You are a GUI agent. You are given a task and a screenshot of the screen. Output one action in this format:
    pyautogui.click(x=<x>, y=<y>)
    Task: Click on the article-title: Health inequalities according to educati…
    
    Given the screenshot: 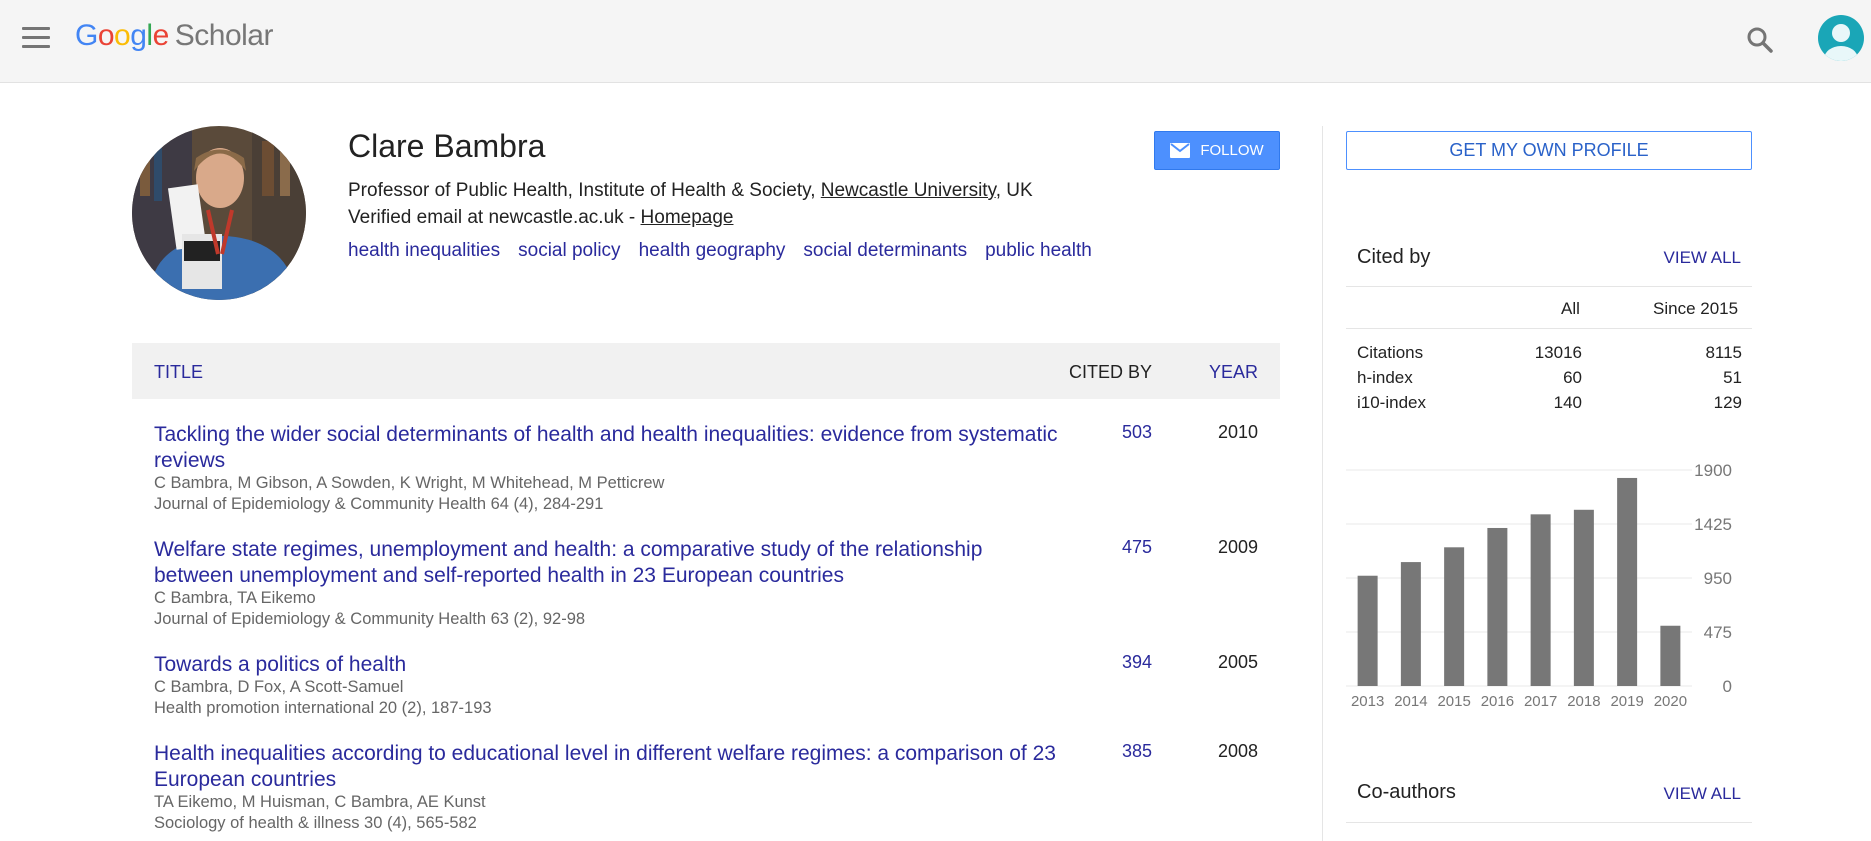 What is the action you would take?
    pyautogui.click(x=606, y=767)
    